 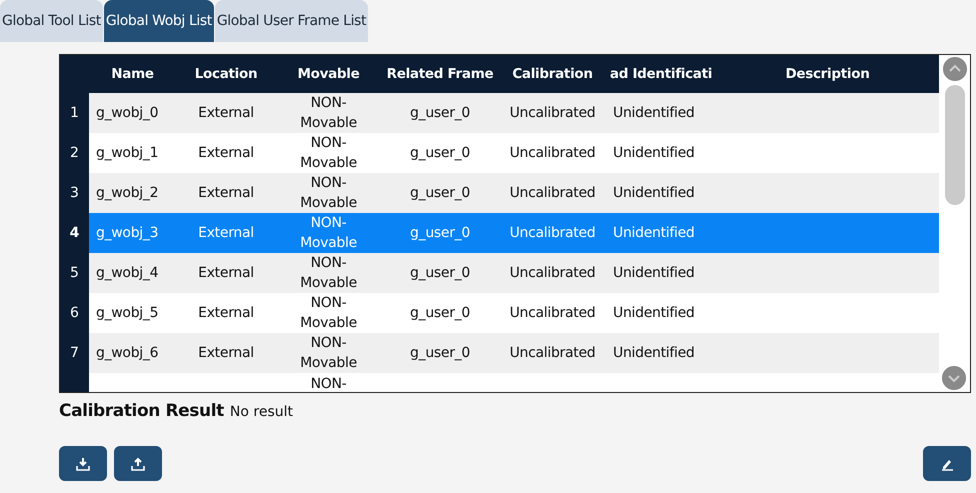 What do you see at coordinates (127, 313) in the screenshot?
I see `table-cell-text: g_wobj_5` at bounding box center [127, 313].